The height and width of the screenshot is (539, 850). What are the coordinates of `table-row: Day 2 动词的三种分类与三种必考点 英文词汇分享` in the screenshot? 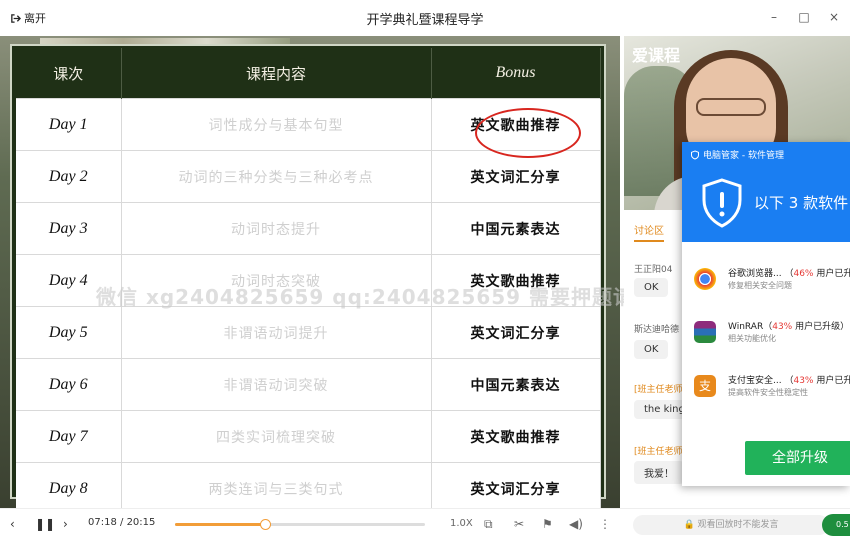 It's located at (308, 176).